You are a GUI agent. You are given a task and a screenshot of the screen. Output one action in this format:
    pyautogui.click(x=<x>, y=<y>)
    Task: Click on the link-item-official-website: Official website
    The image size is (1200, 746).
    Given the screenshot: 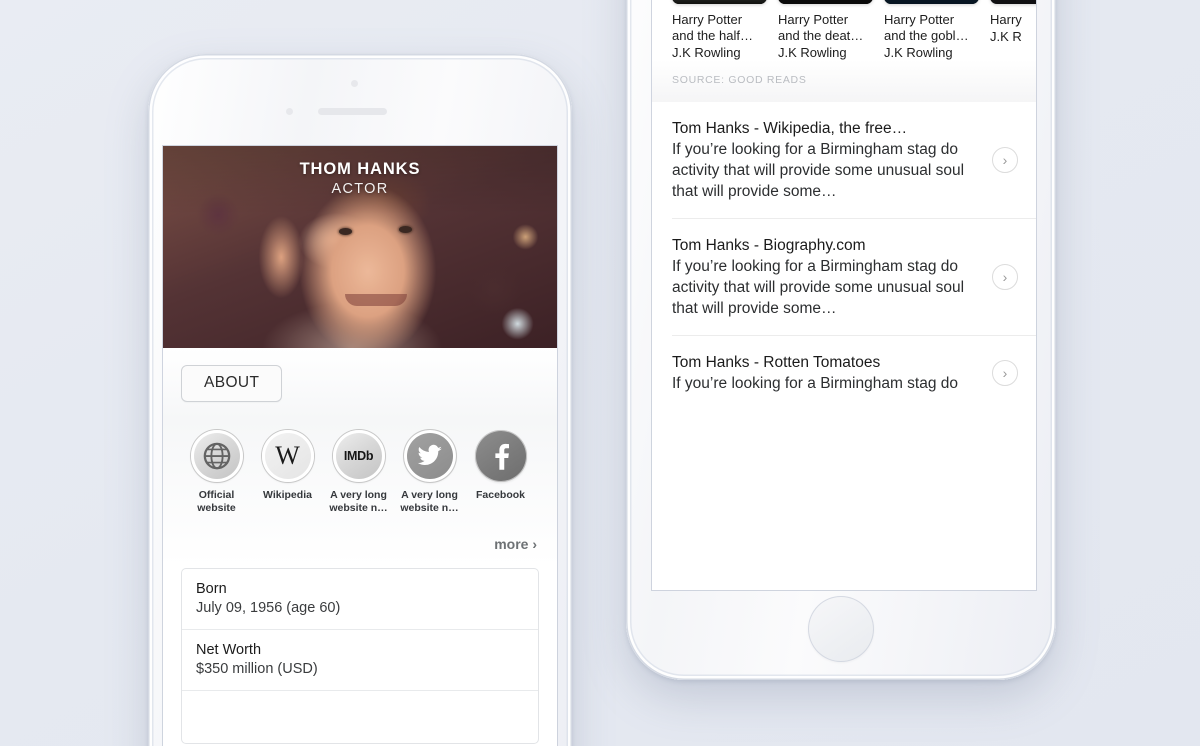 What is the action you would take?
    pyautogui.click(x=216, y=472)
    